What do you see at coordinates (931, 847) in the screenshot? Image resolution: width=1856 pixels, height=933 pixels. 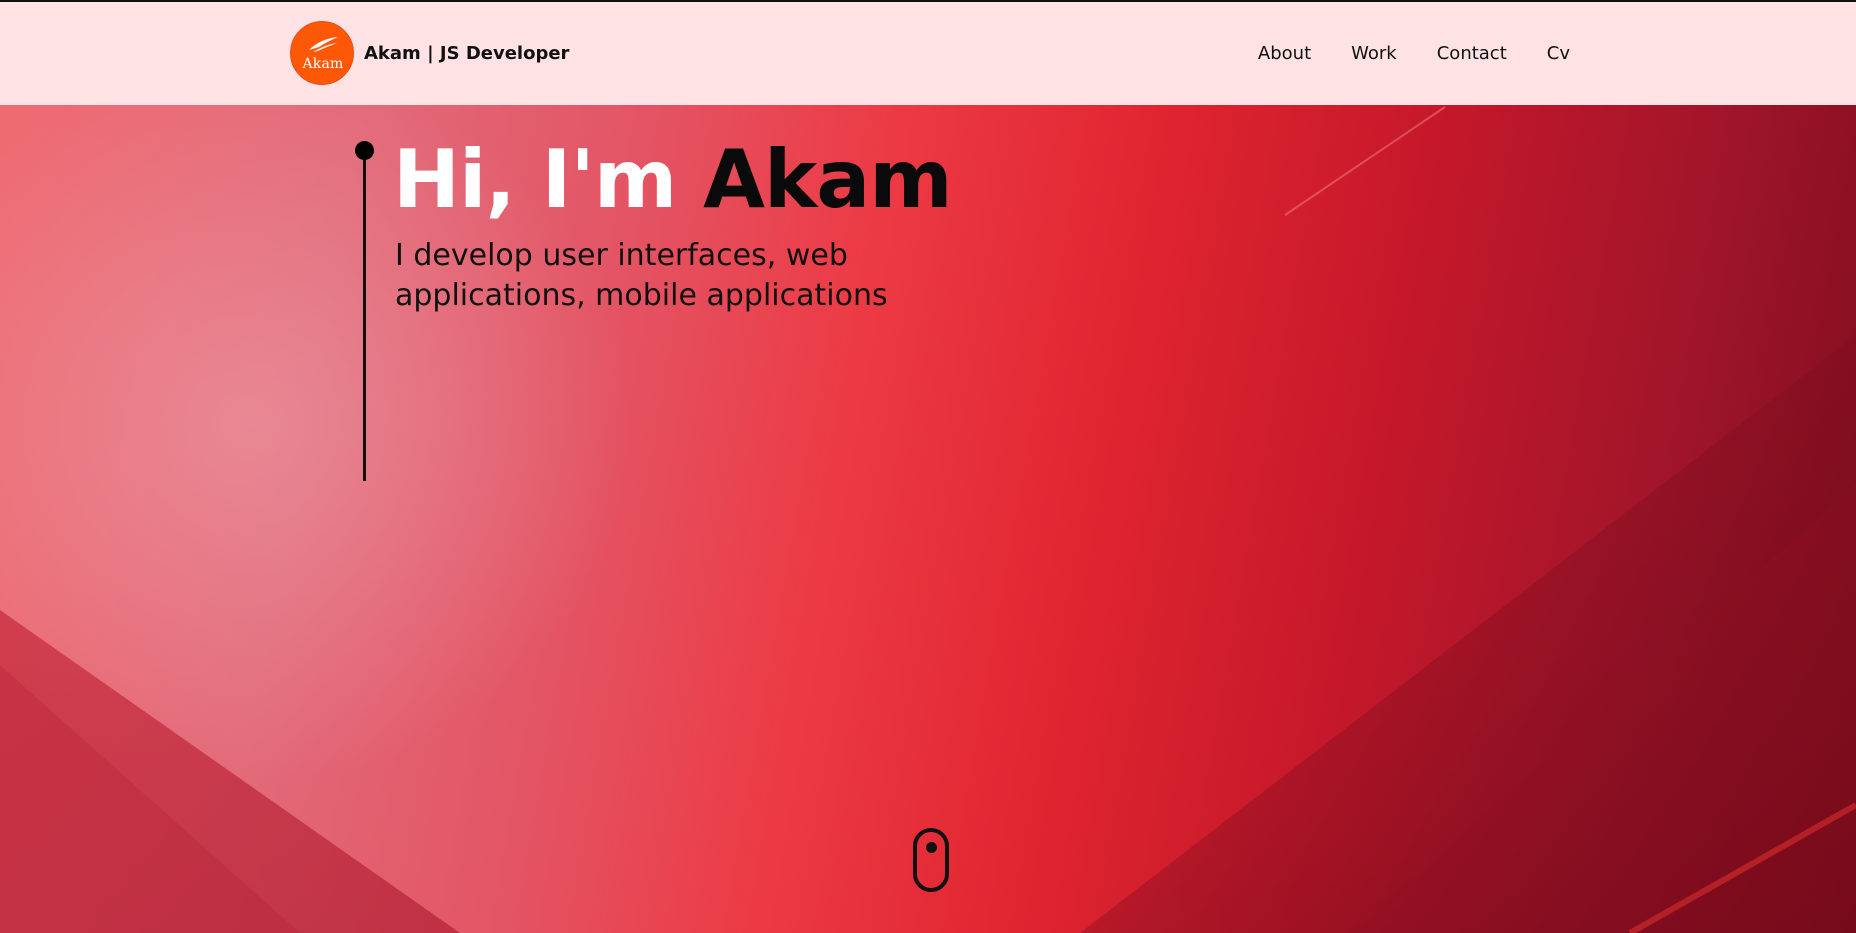 I see `scroll-wheel` at bounding box center [931, 847].